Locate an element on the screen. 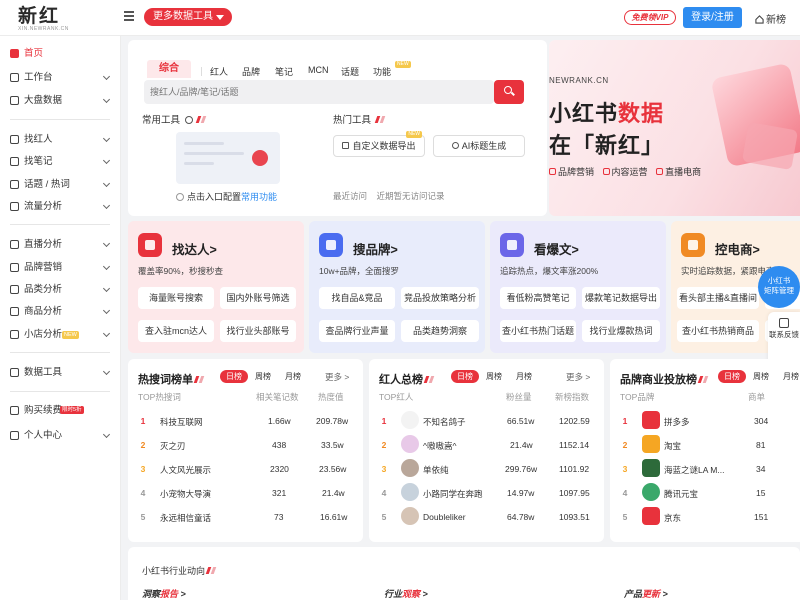  table-row: 4 腾讯元宝 15 is located at coordinates (705, 493).